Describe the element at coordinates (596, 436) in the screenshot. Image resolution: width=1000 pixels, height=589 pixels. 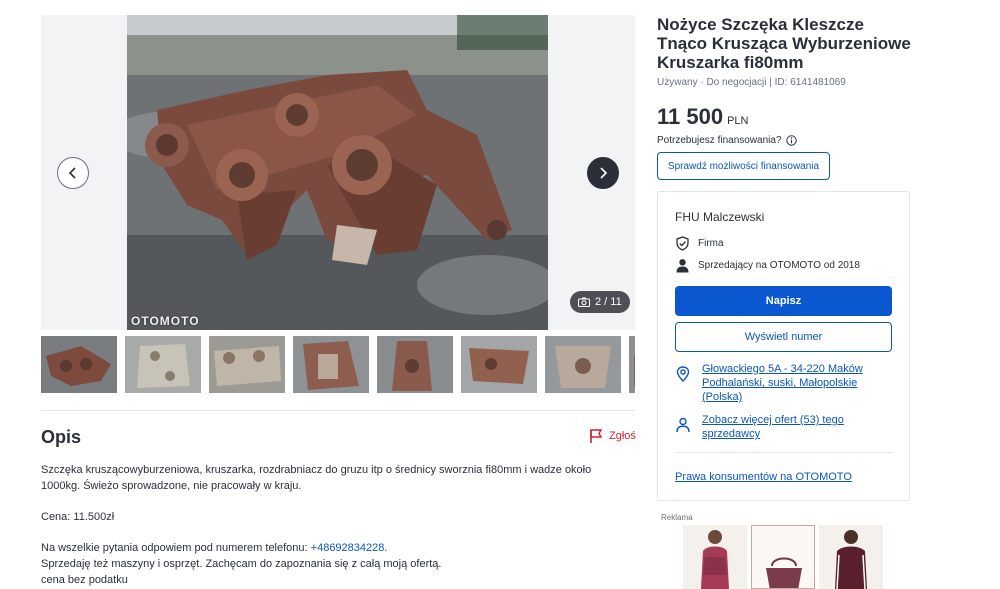
I see `flag-icon` at that location.